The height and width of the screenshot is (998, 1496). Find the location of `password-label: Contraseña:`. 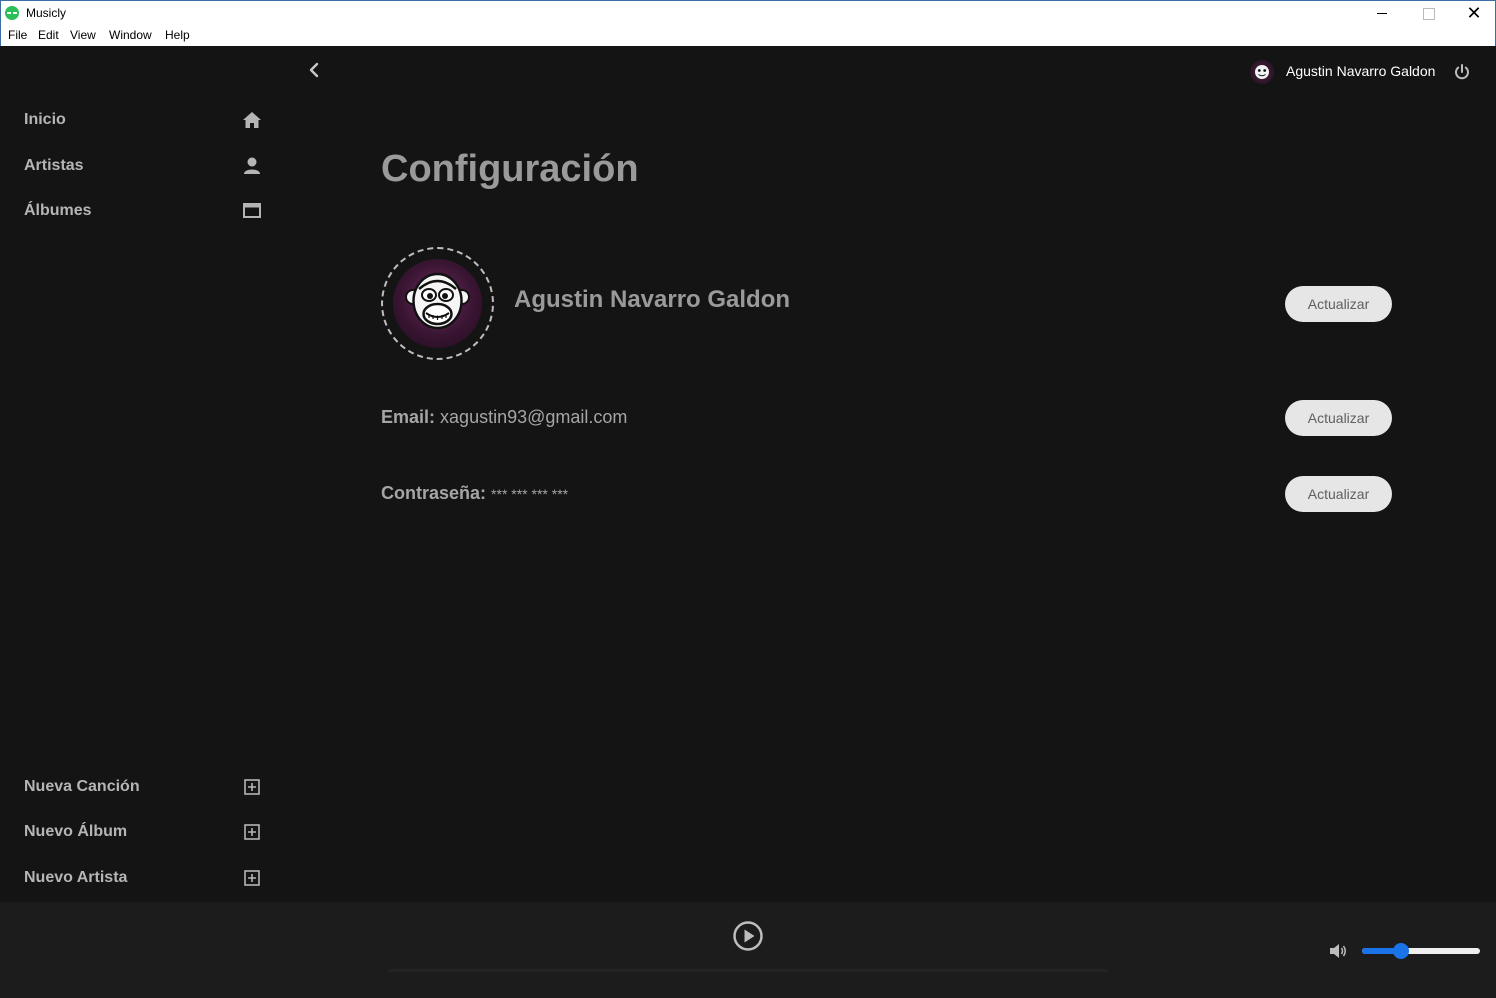

password-label: Contraseña: is located at coordinates (434, 493).